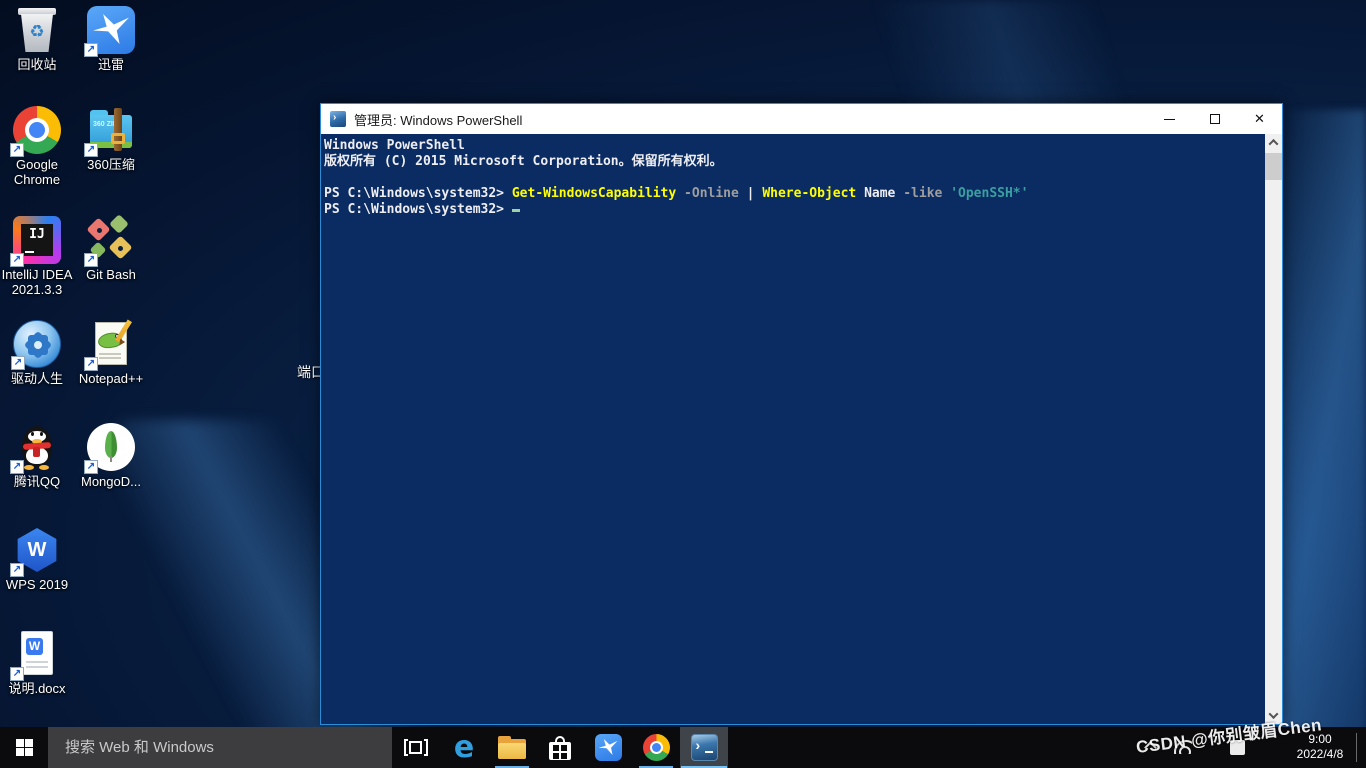 The height and width of the screenshot is (768, 1366). What do you see at coordinates (1320, 754) in the screenshot?
I see `clock-date: 2022/4/8` at bounding box center [1320, 754].